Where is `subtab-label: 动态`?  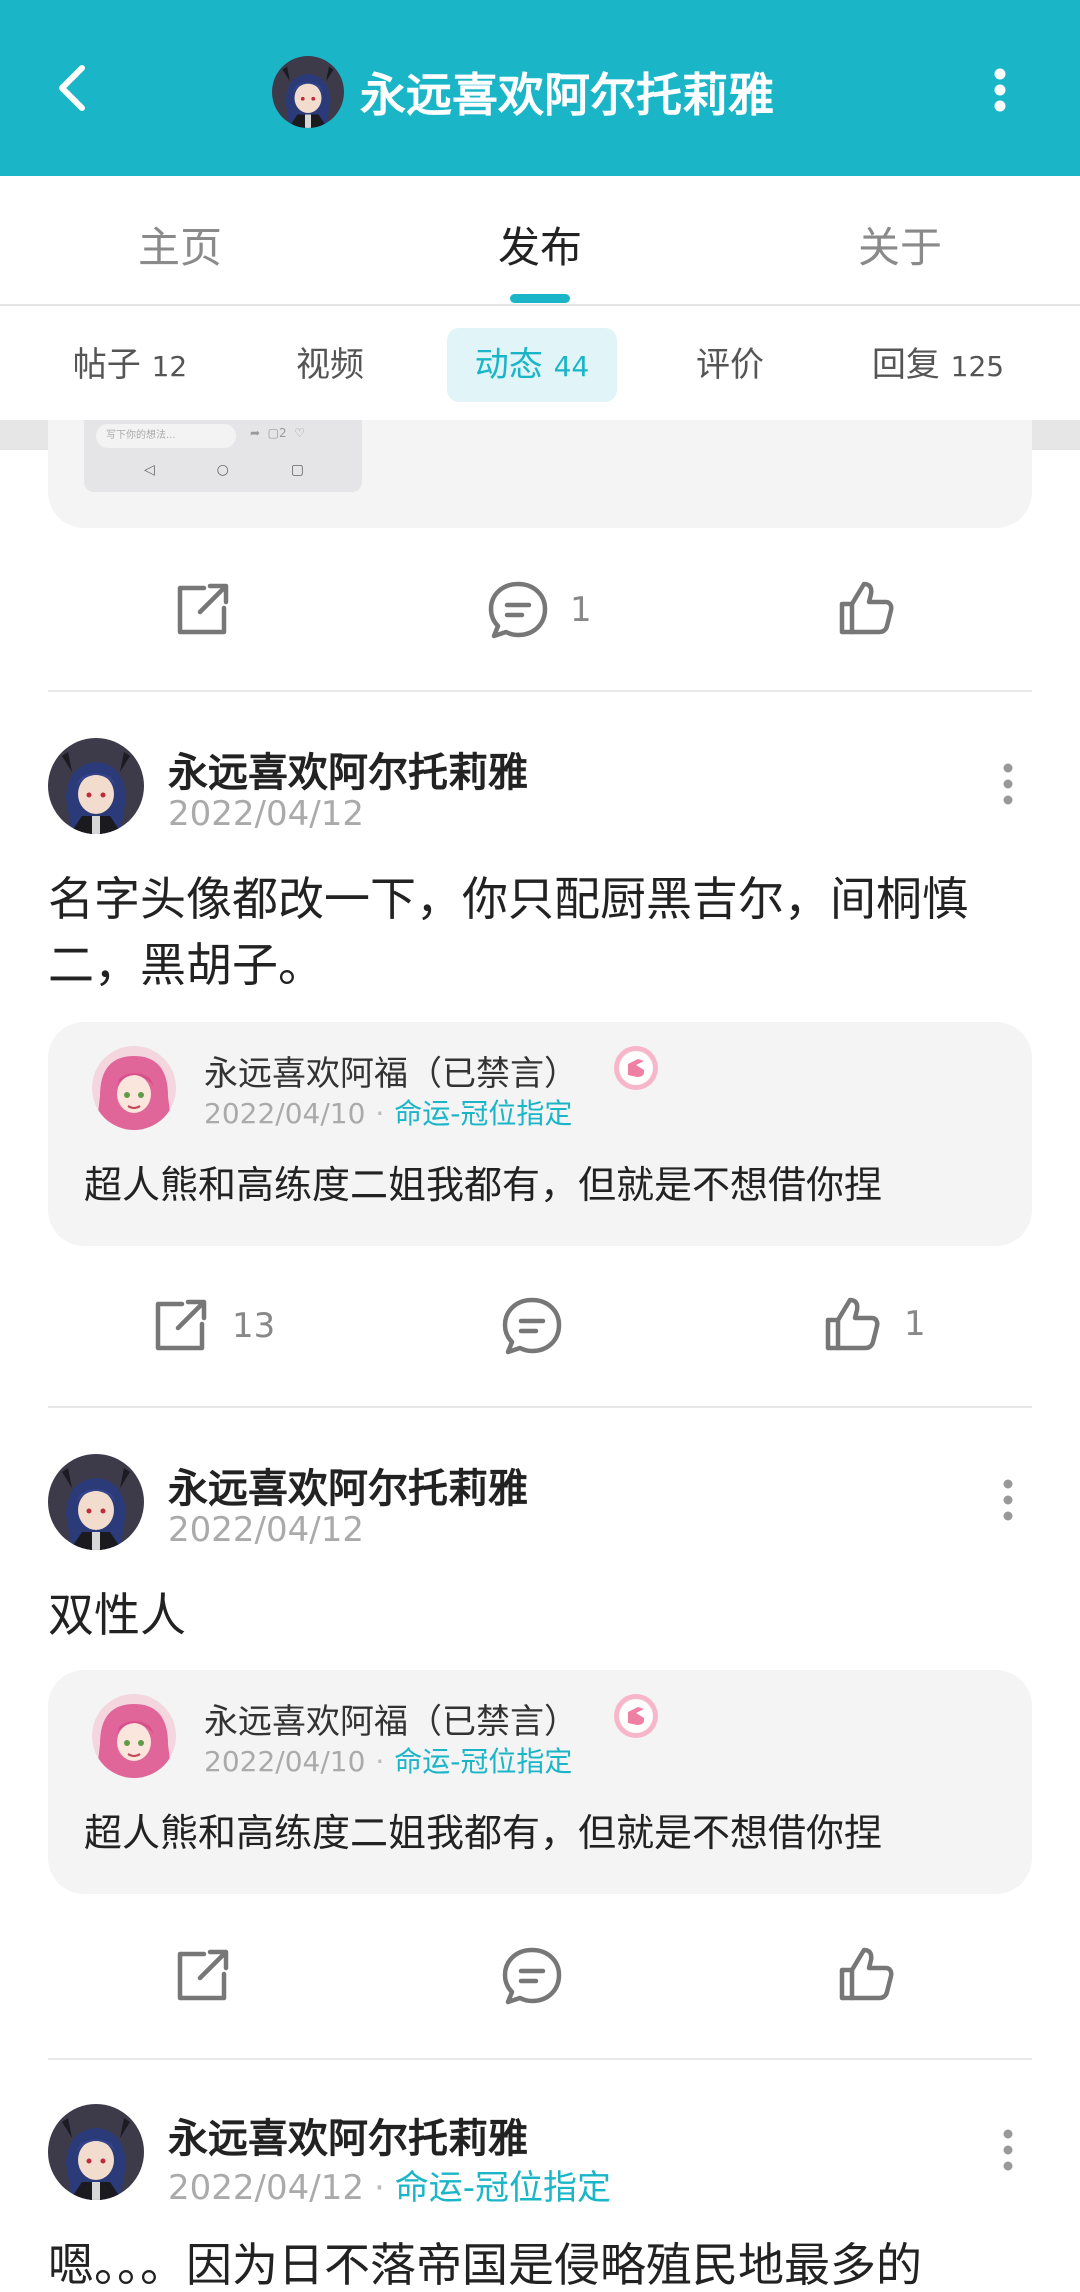 subtab-label: 动态 is located at coordinates (508, 365).